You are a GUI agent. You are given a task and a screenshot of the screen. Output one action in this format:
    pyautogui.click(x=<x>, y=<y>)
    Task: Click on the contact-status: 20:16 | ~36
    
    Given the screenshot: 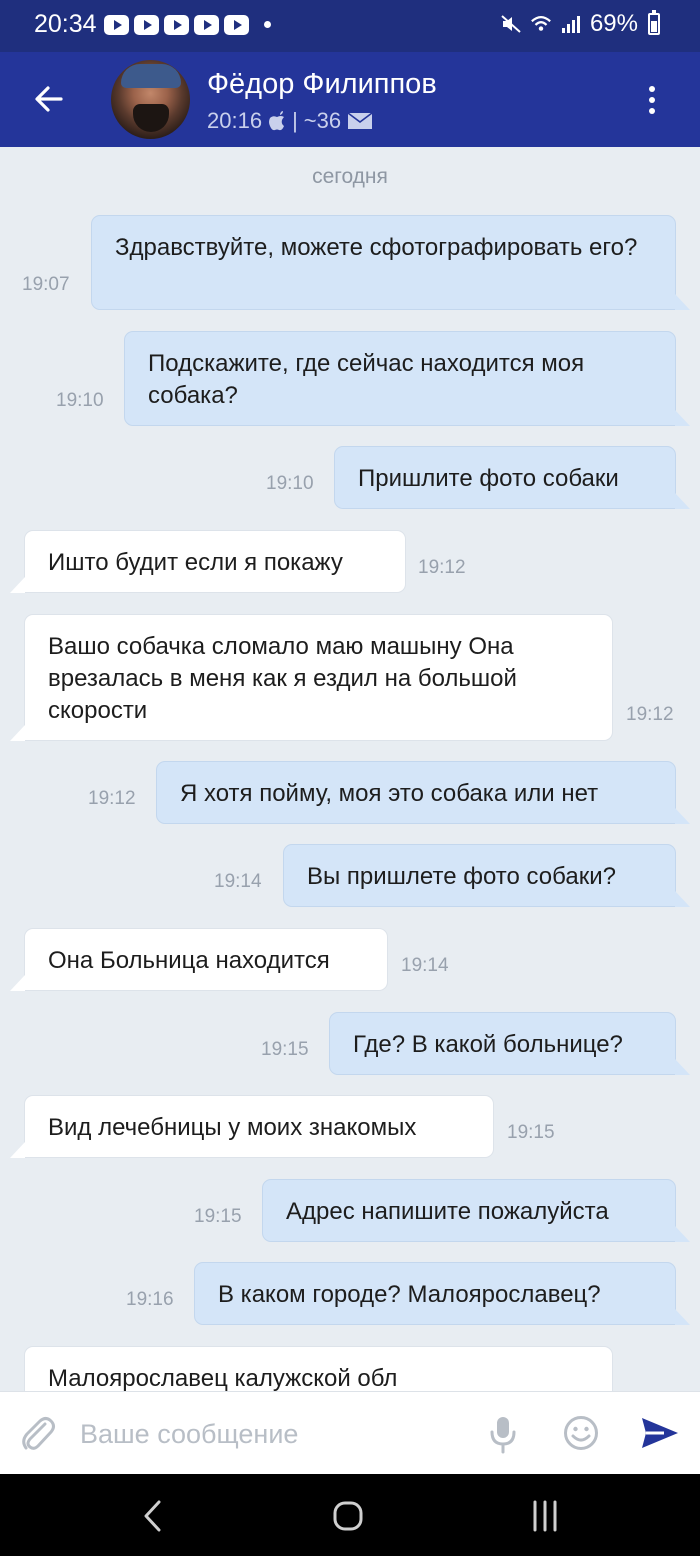 What is the action you would take?
    pyautogui.click(x=290, y=121)
    